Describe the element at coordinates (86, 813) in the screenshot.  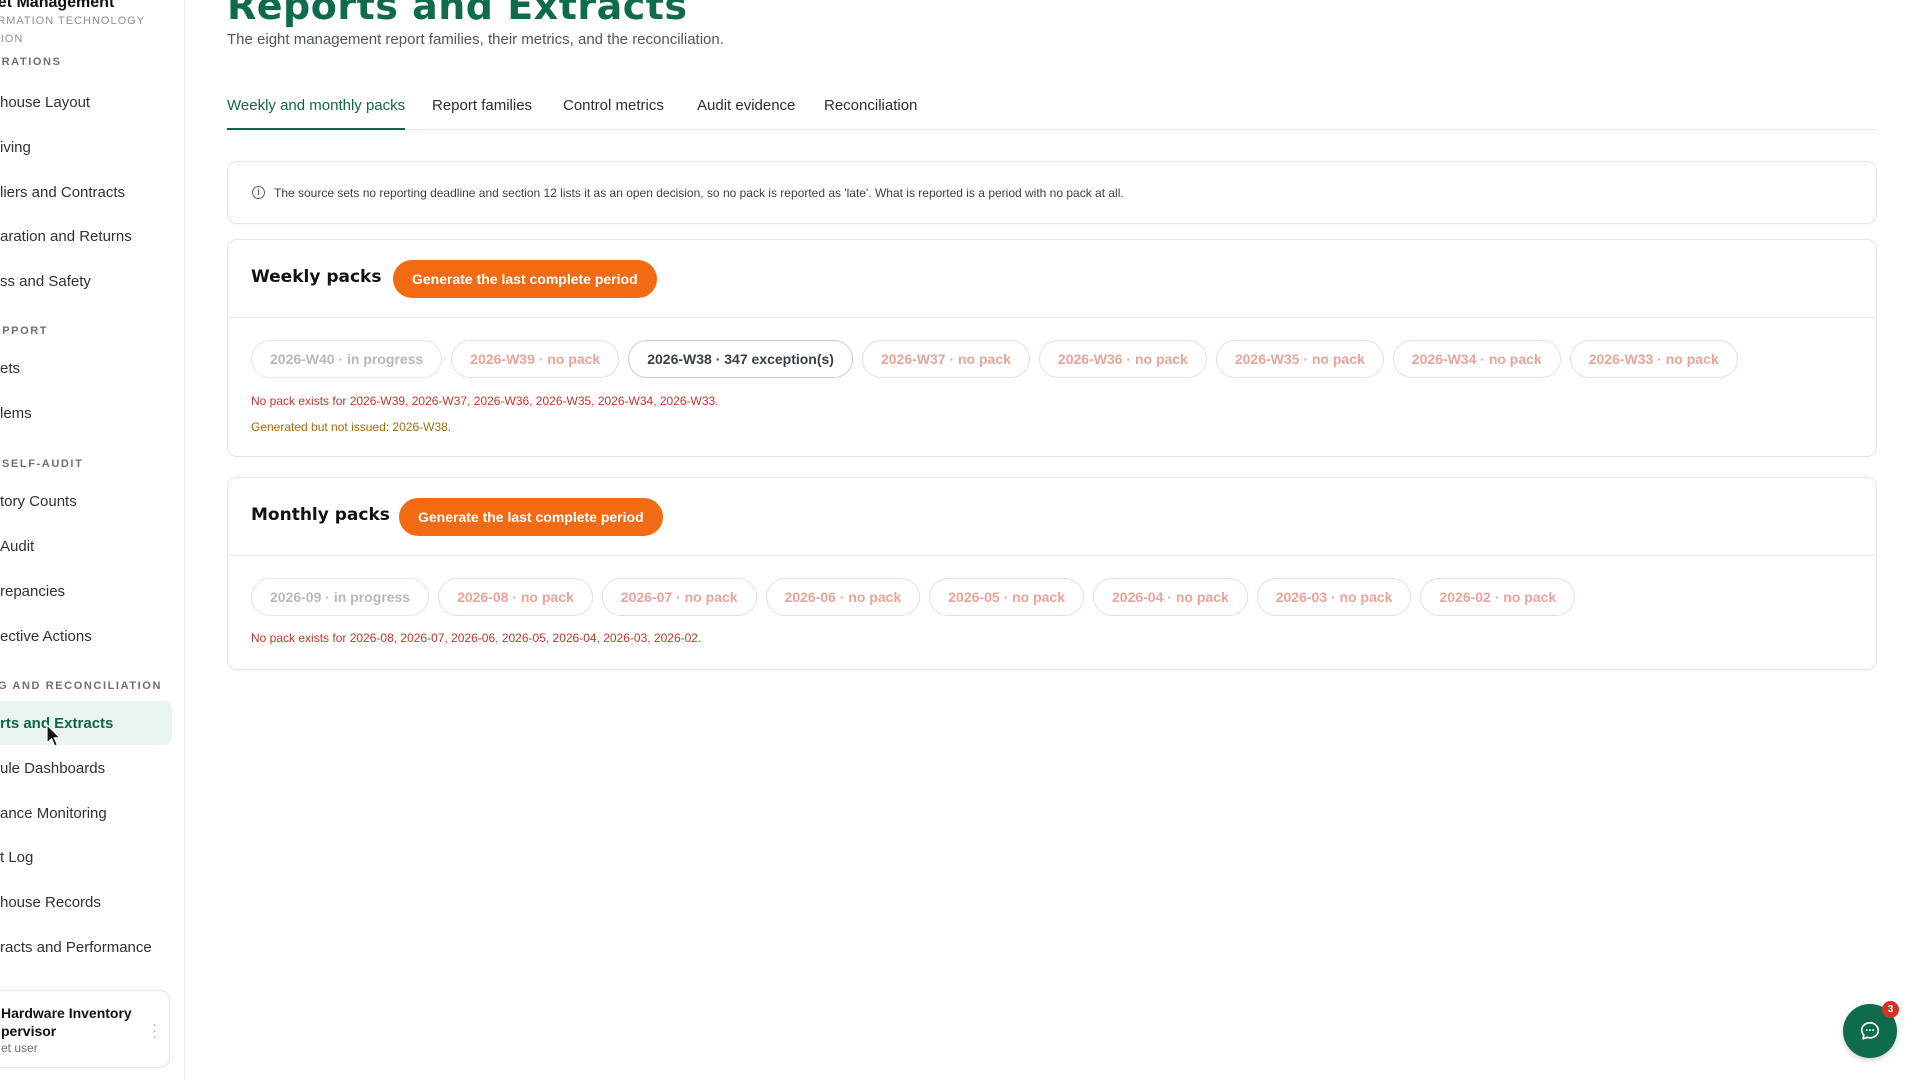
I see `sidebar-item-compliance-monitoring: ance Monitoring` at that location.